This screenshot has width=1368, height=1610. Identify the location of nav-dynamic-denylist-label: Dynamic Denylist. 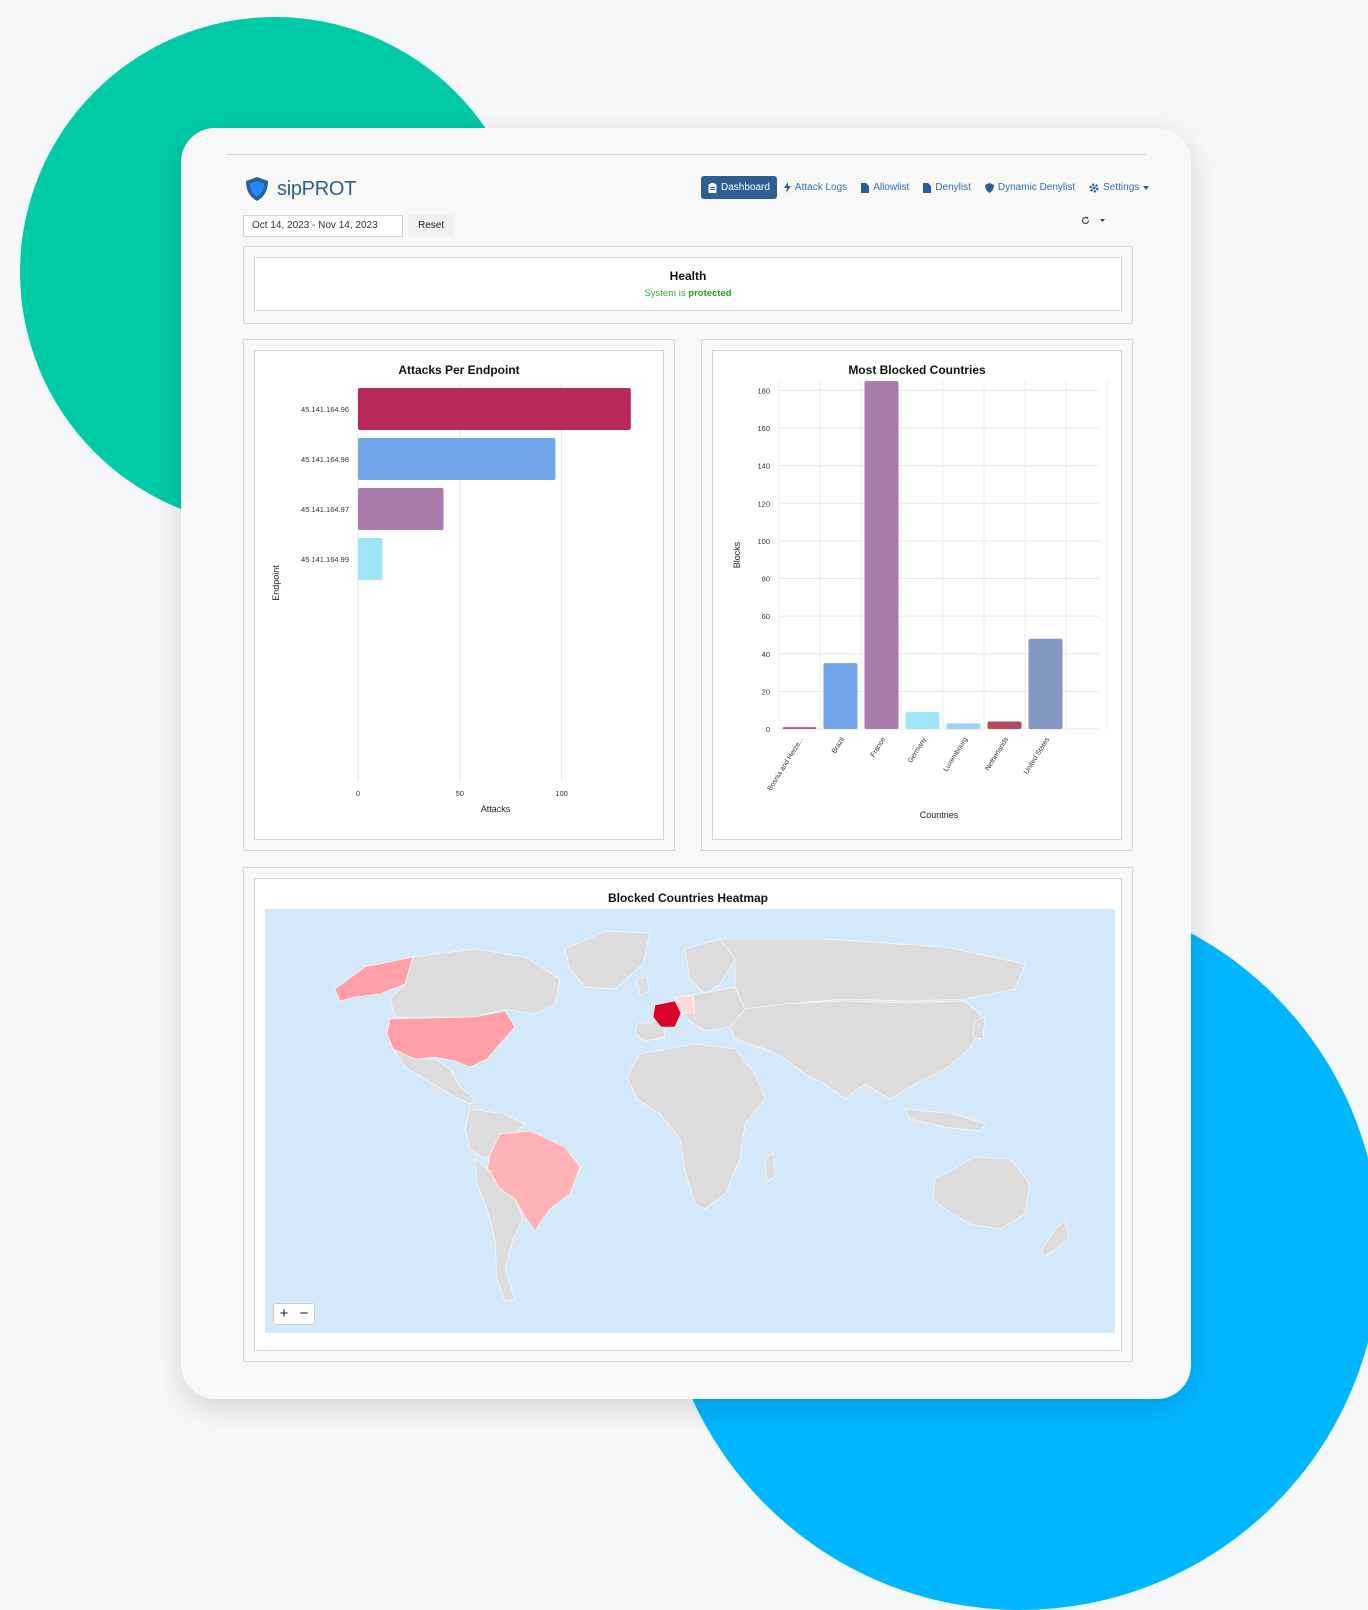
(1036, 187).